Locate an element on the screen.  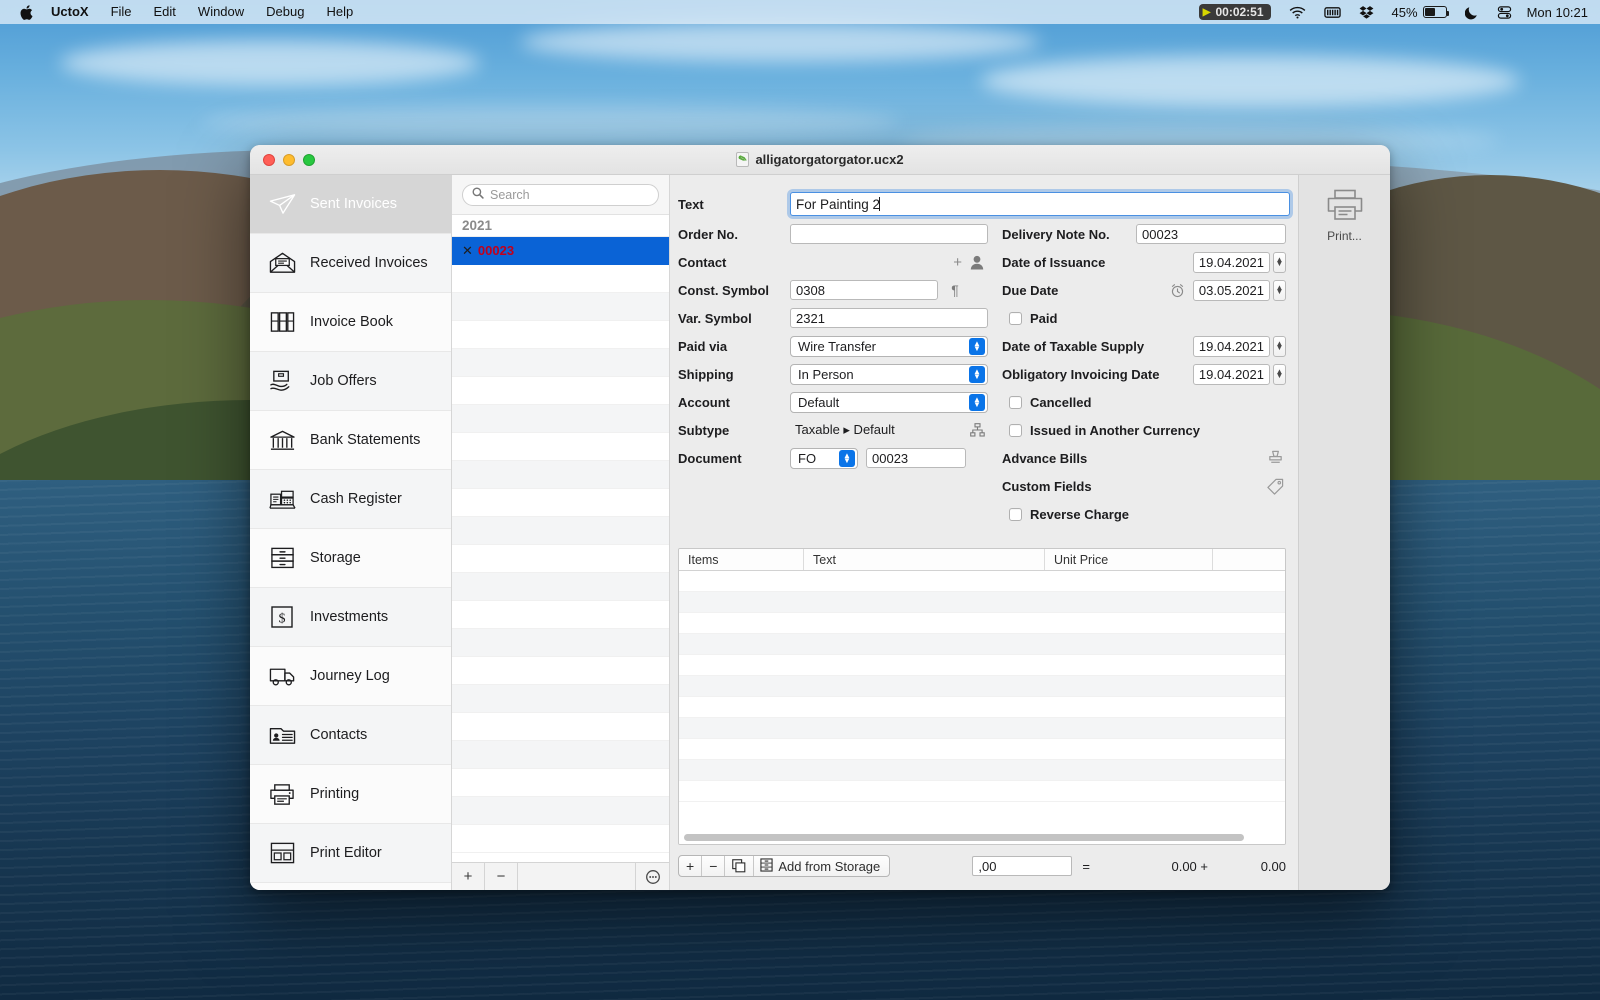
menu-item-help: Help is located at coordinates (339, 12).